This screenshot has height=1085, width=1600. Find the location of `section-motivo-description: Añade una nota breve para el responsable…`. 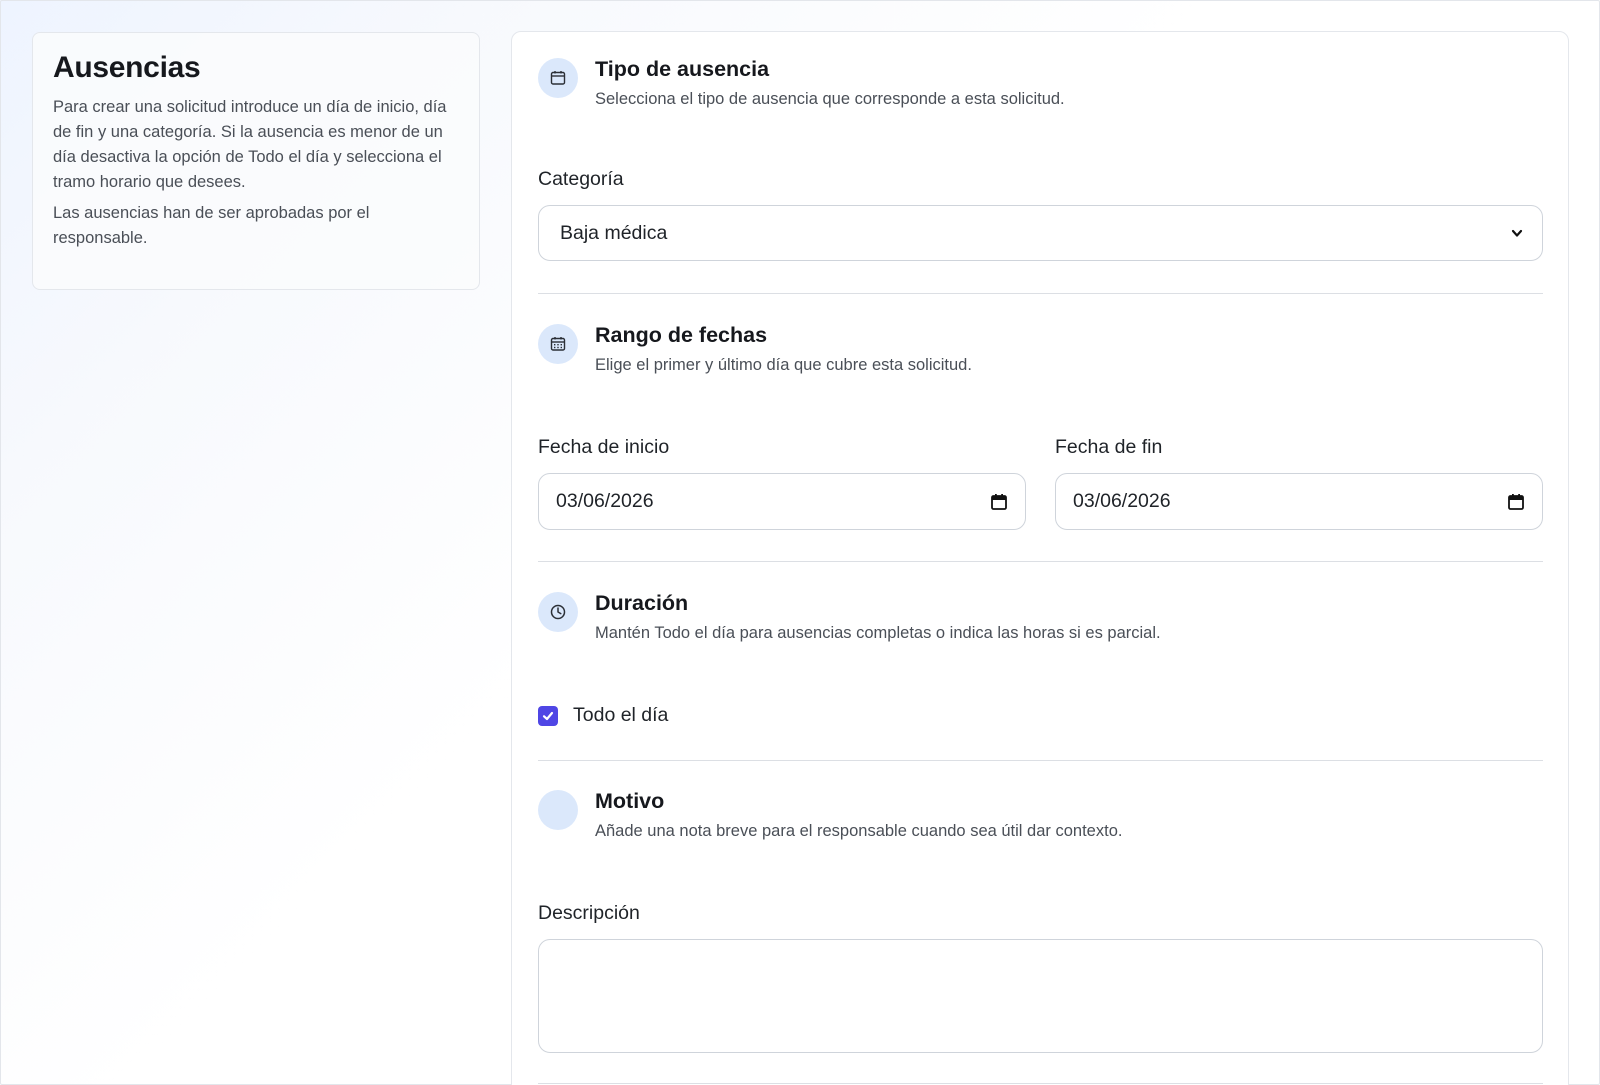

section-motivo-description: Añade una nota breve para el responsable… is located at coordinates (859, 831).